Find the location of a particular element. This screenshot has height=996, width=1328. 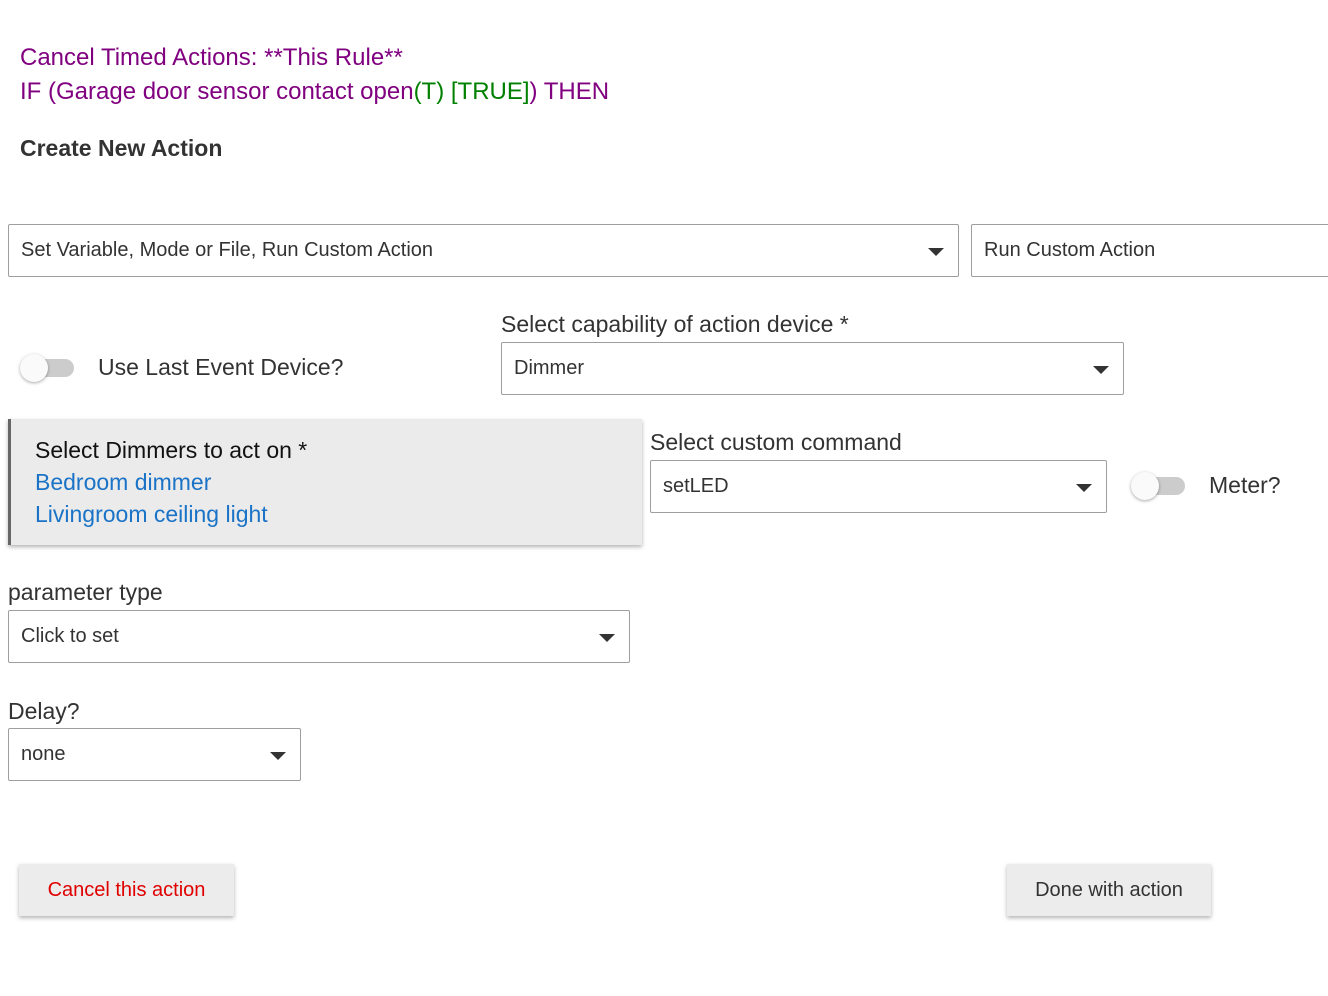

meter-label: Meter? is located at coordinates (1245, 485).